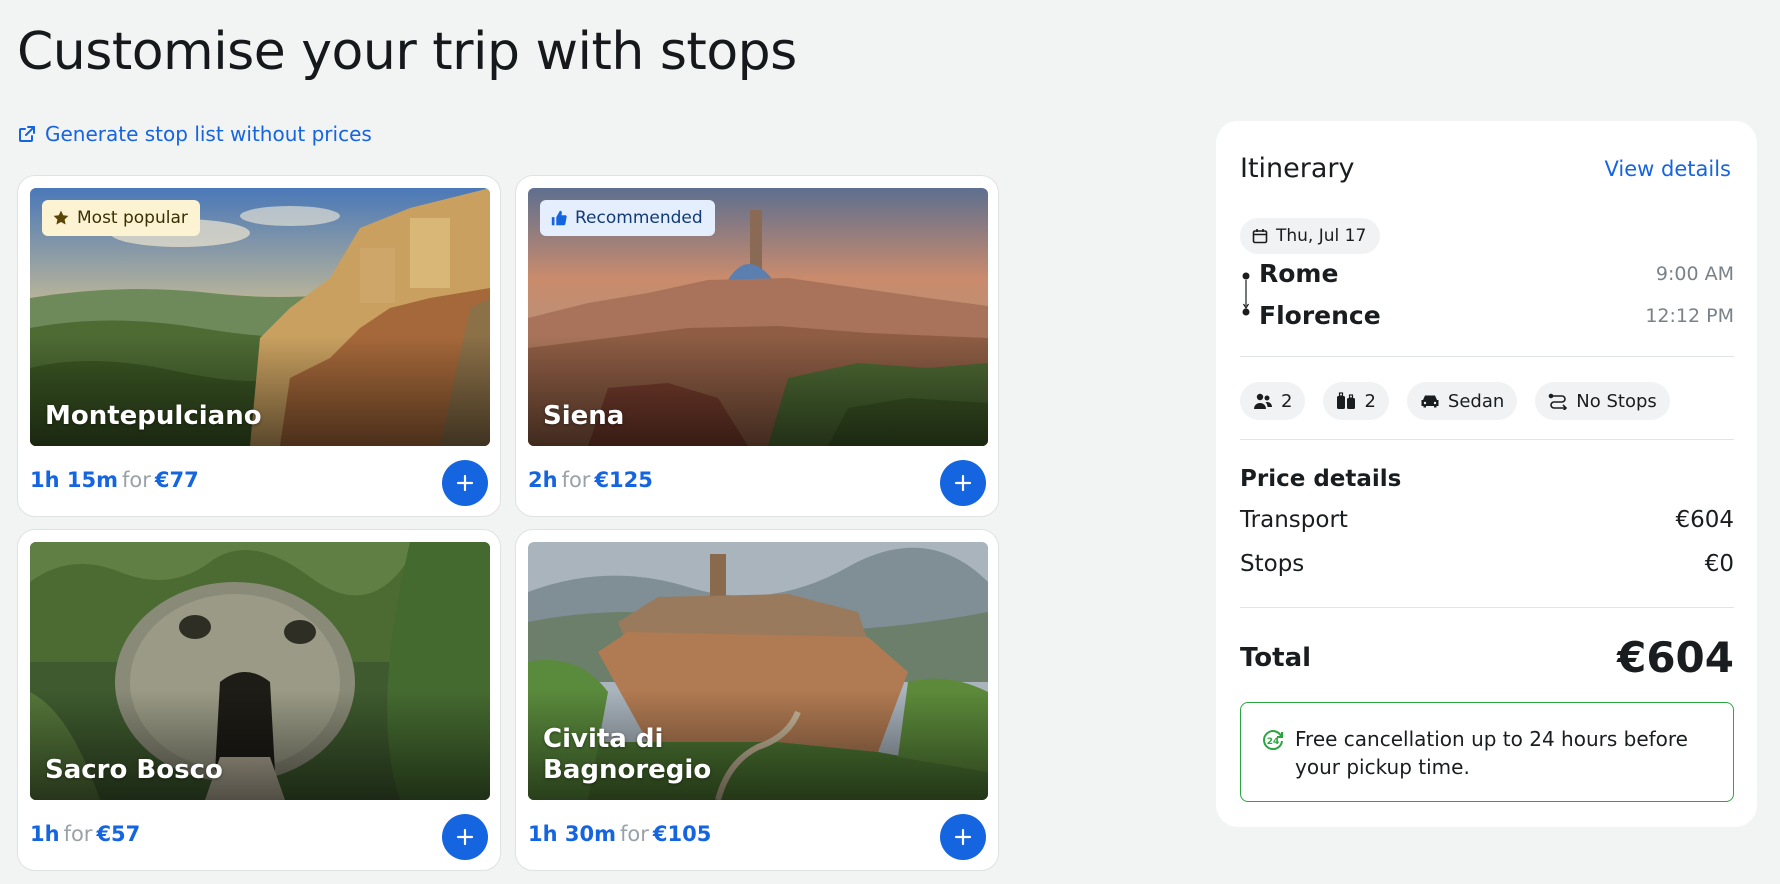  I want to click on stops-chip: No Stops, so click(1602, 401).